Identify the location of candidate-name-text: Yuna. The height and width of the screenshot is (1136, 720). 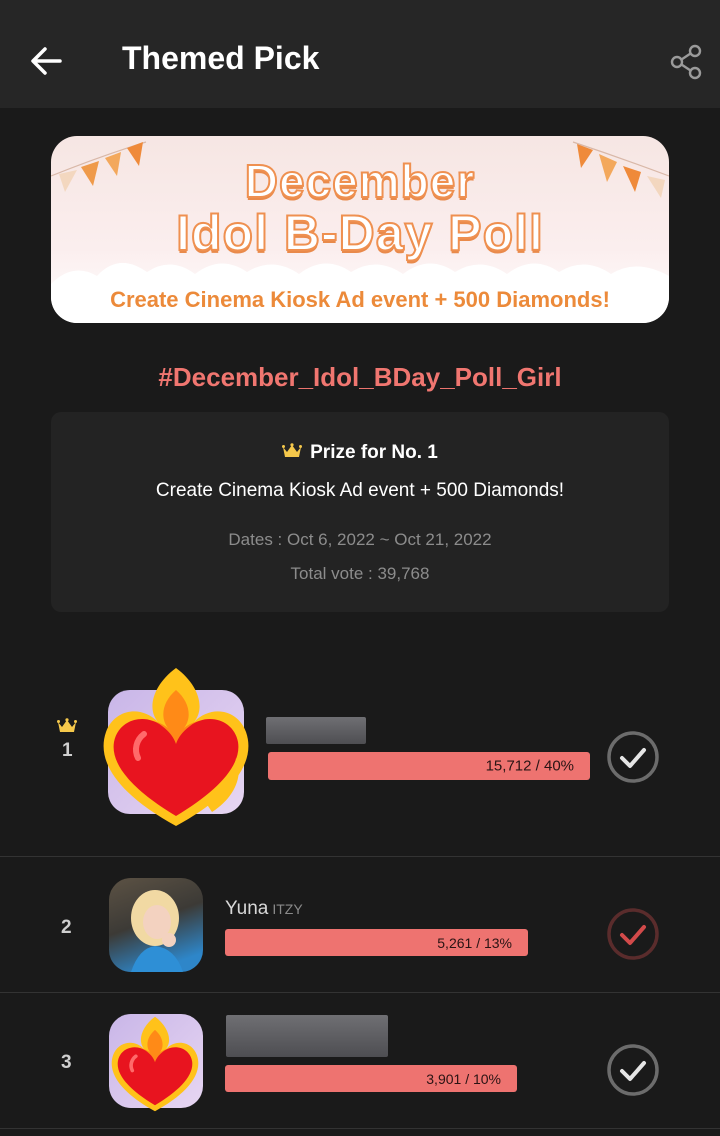
(247, 908).